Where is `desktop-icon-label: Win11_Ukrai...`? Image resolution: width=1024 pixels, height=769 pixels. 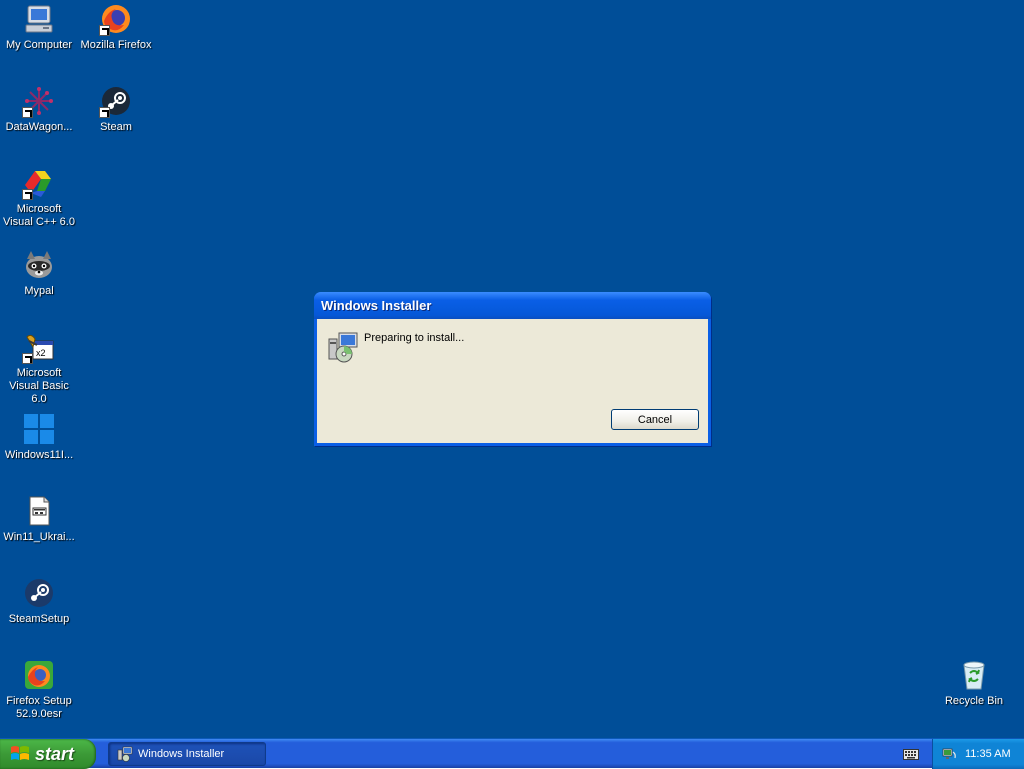 desktop-icon-label: Win11_Ukrai... is located at coordinates (39, 537).